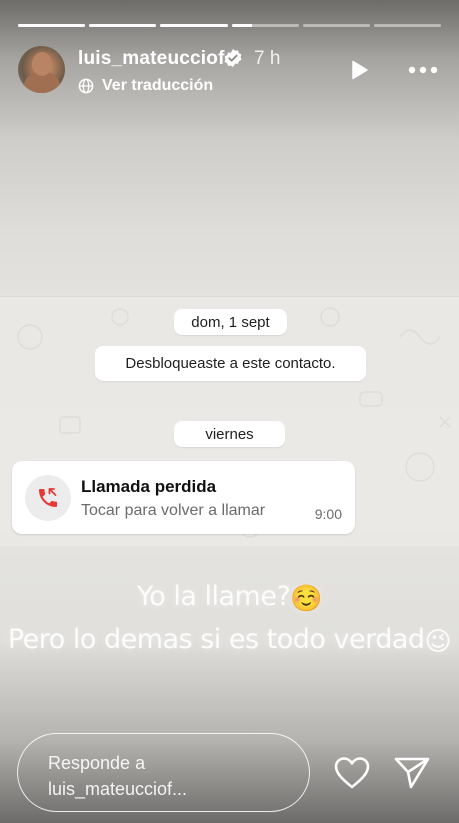 Image resolution: width=459 pixels, height=823 pixels. I want to click on missed-call-time: 9:00, so click(328, 514).